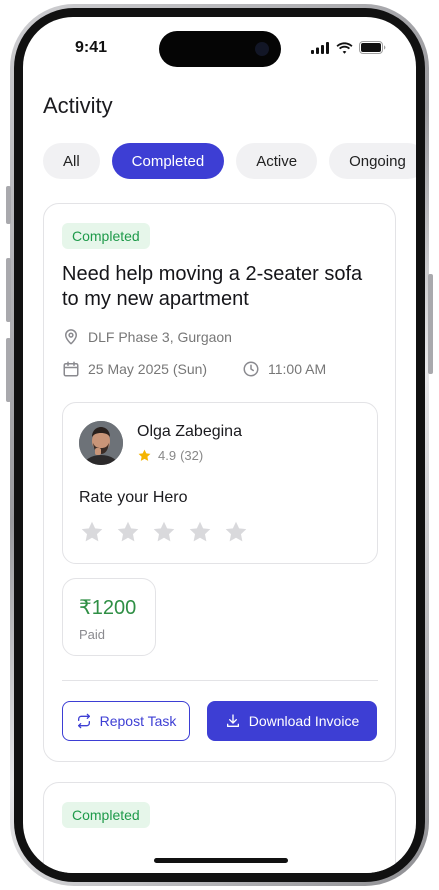 The height and width of the screenshot is (890, 439). I want to click on task-date: 25 May 2025 (Sun), so click(134, 369).